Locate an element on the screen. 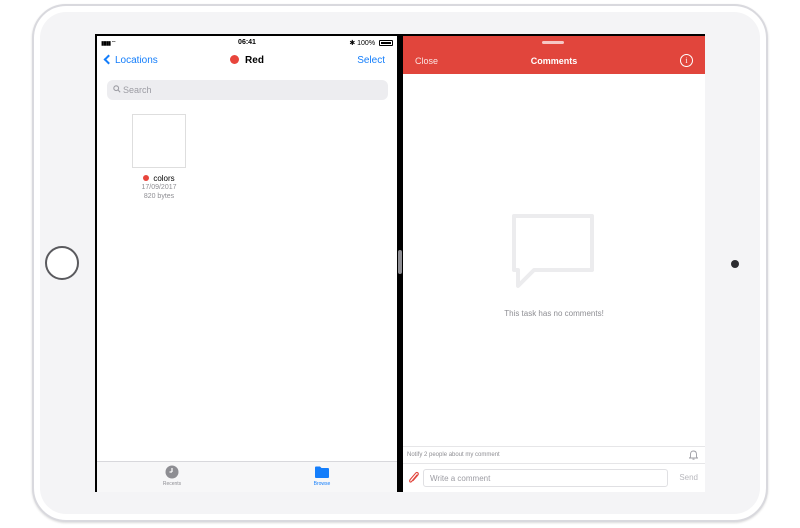  folder-icon is located at coordinates (322, 472).